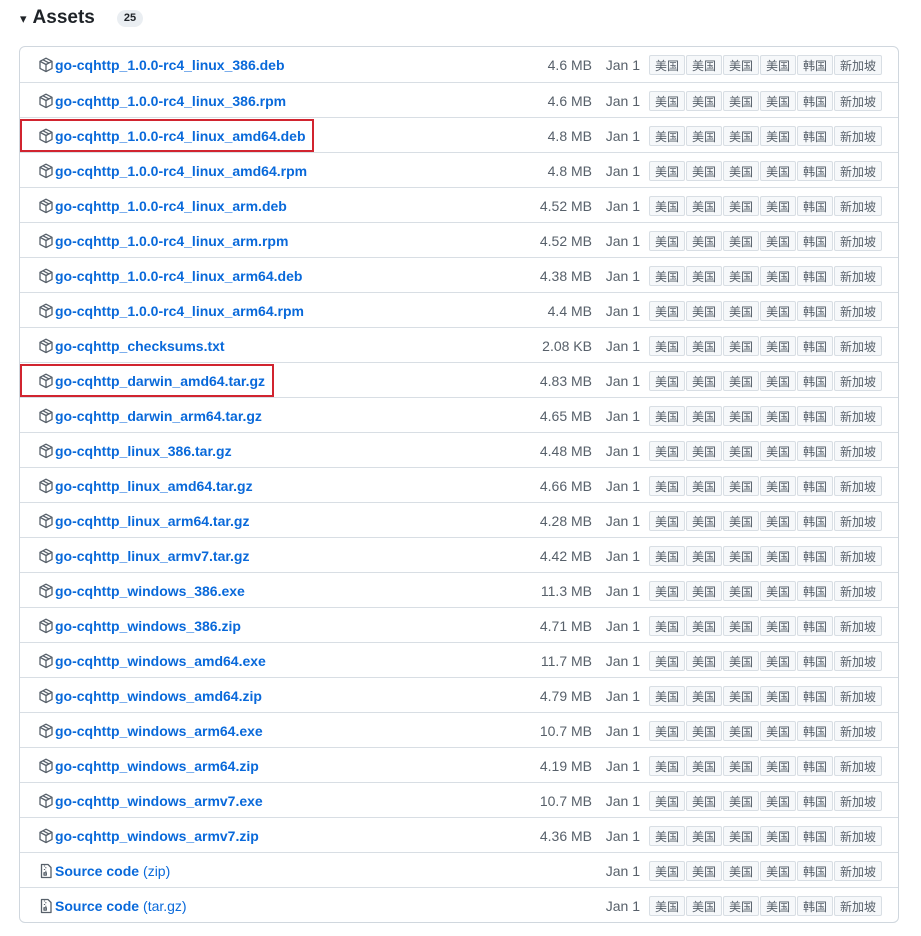 This screenshot has height=936, width=921. Describe the element at coordinates (82, 18) in the screenshot. I see `assets-header: ▾ Assets 25` at that location.